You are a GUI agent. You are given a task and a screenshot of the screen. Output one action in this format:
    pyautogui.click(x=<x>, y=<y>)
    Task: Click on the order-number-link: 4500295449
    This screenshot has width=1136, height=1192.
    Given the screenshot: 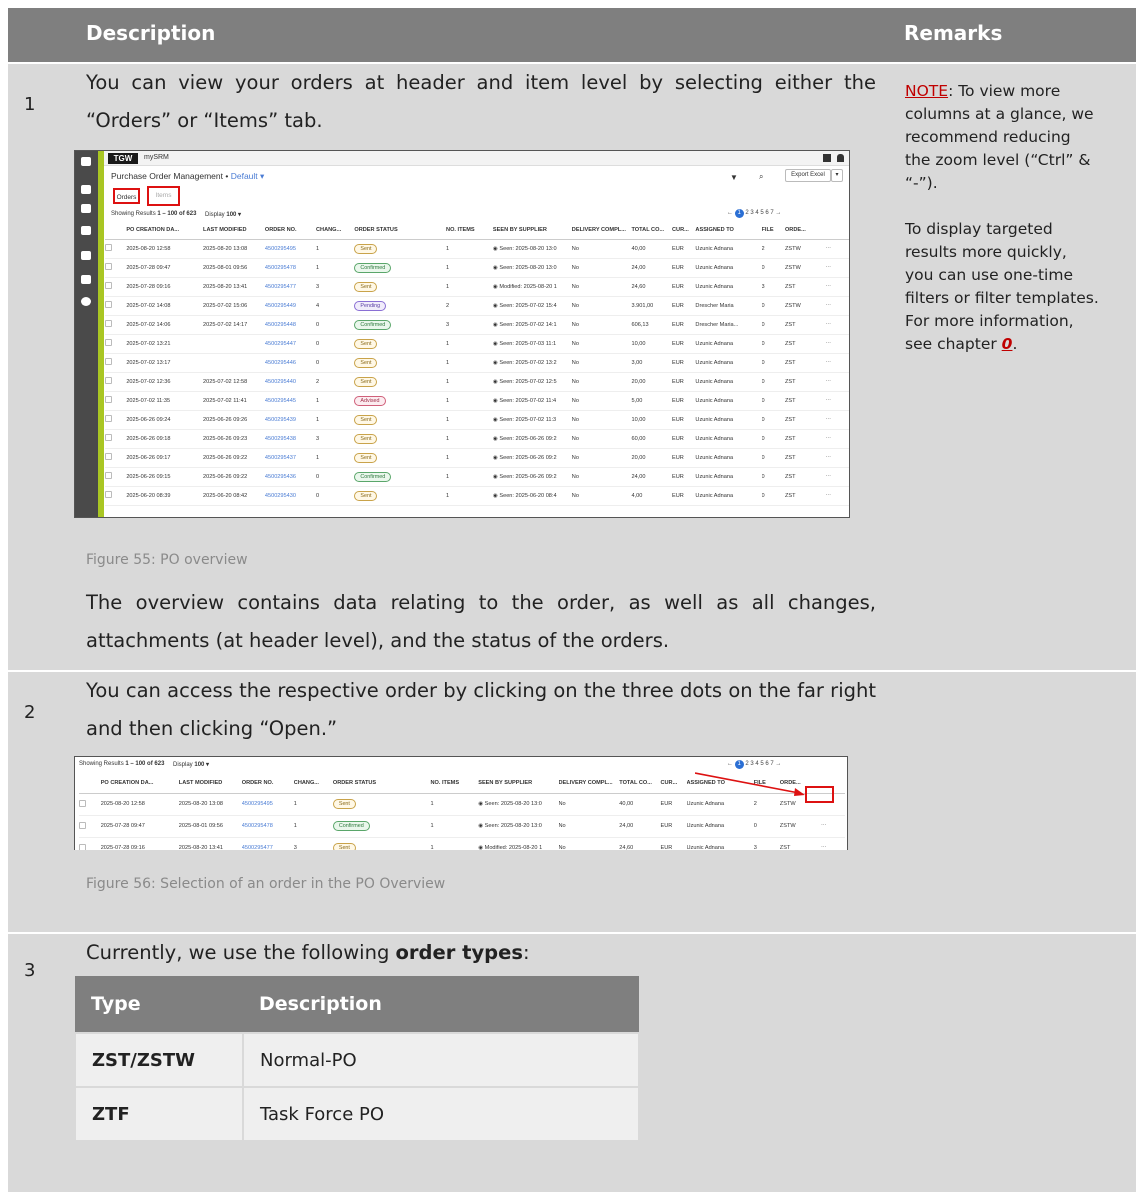 What is the action you would take?
    pyautogui.click(x=290, y=306)
    